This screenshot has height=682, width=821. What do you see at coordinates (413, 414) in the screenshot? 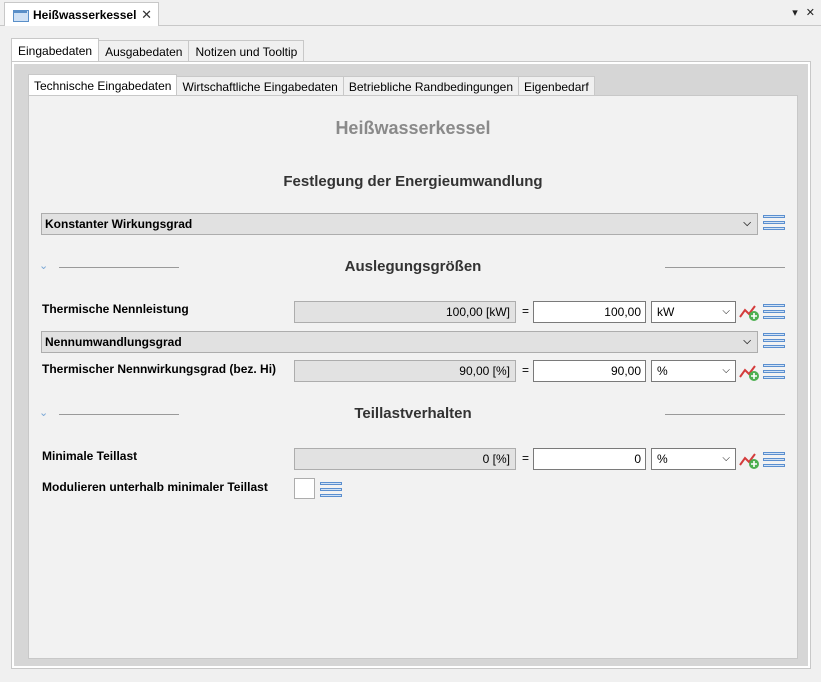
I see `section-partload-header: ⌄ Teillastverhalten` at bounding box center [413, 414].